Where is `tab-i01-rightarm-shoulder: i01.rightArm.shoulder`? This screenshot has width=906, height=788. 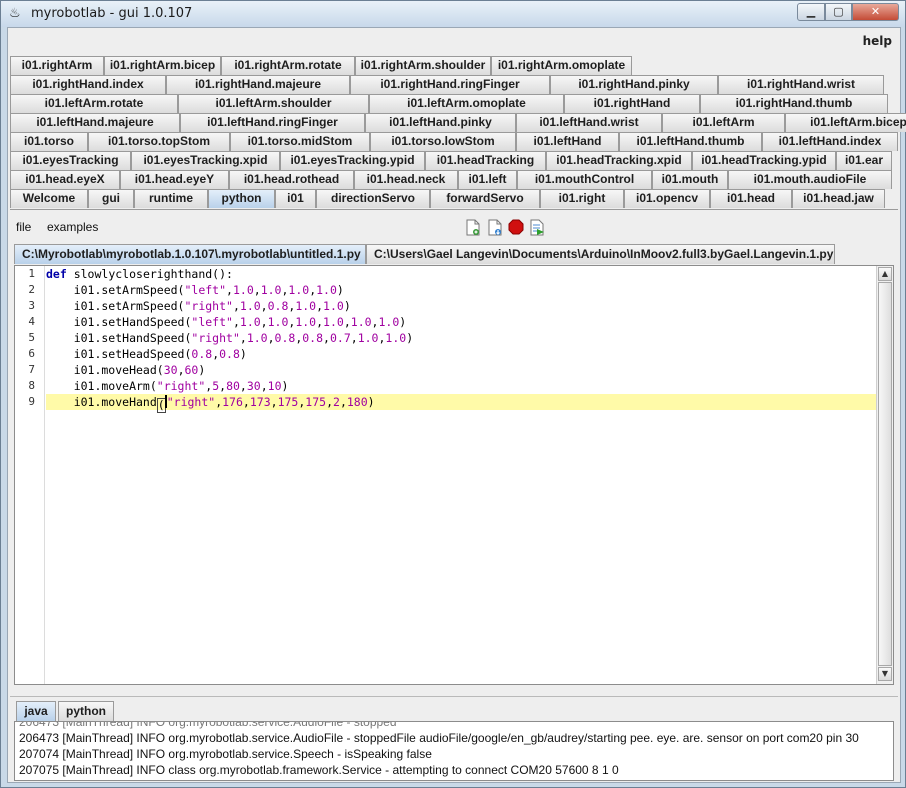 tab-i01-rightarm-shoulder: i01.rightArm.shoulder is located at coordinates (423, 65).